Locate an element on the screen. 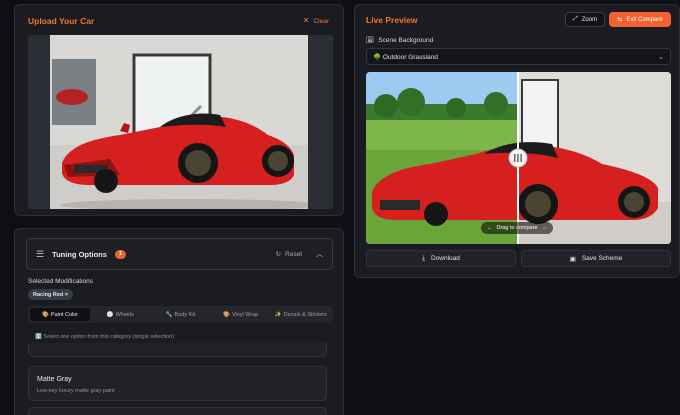 This screenshot has width=680, height=415. download-button: ⤓ Download is located at coordinates (441, 258).